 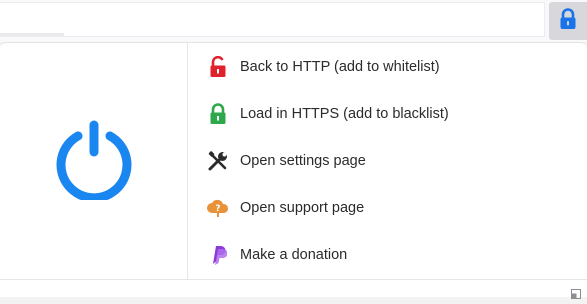 What do you see at coordinates (218, 67) in the screenshot?
I see `unlocked-padlock-icon` at bounding box center [218, 67].